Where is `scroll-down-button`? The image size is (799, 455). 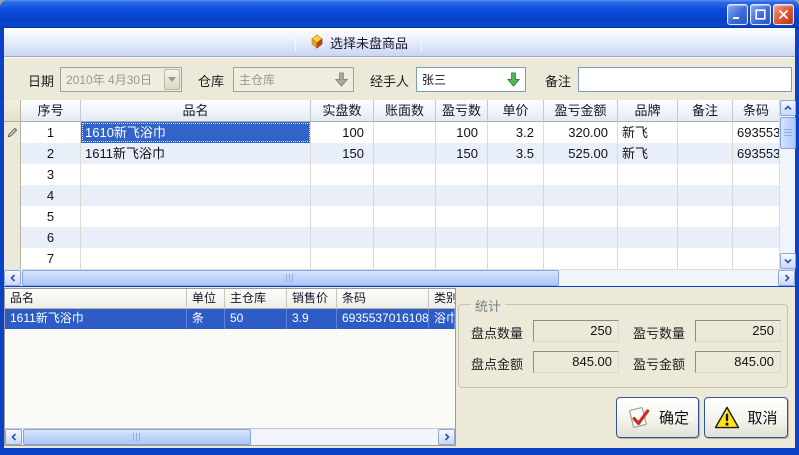
scroll-down-button is located at coordinates (788, 261).